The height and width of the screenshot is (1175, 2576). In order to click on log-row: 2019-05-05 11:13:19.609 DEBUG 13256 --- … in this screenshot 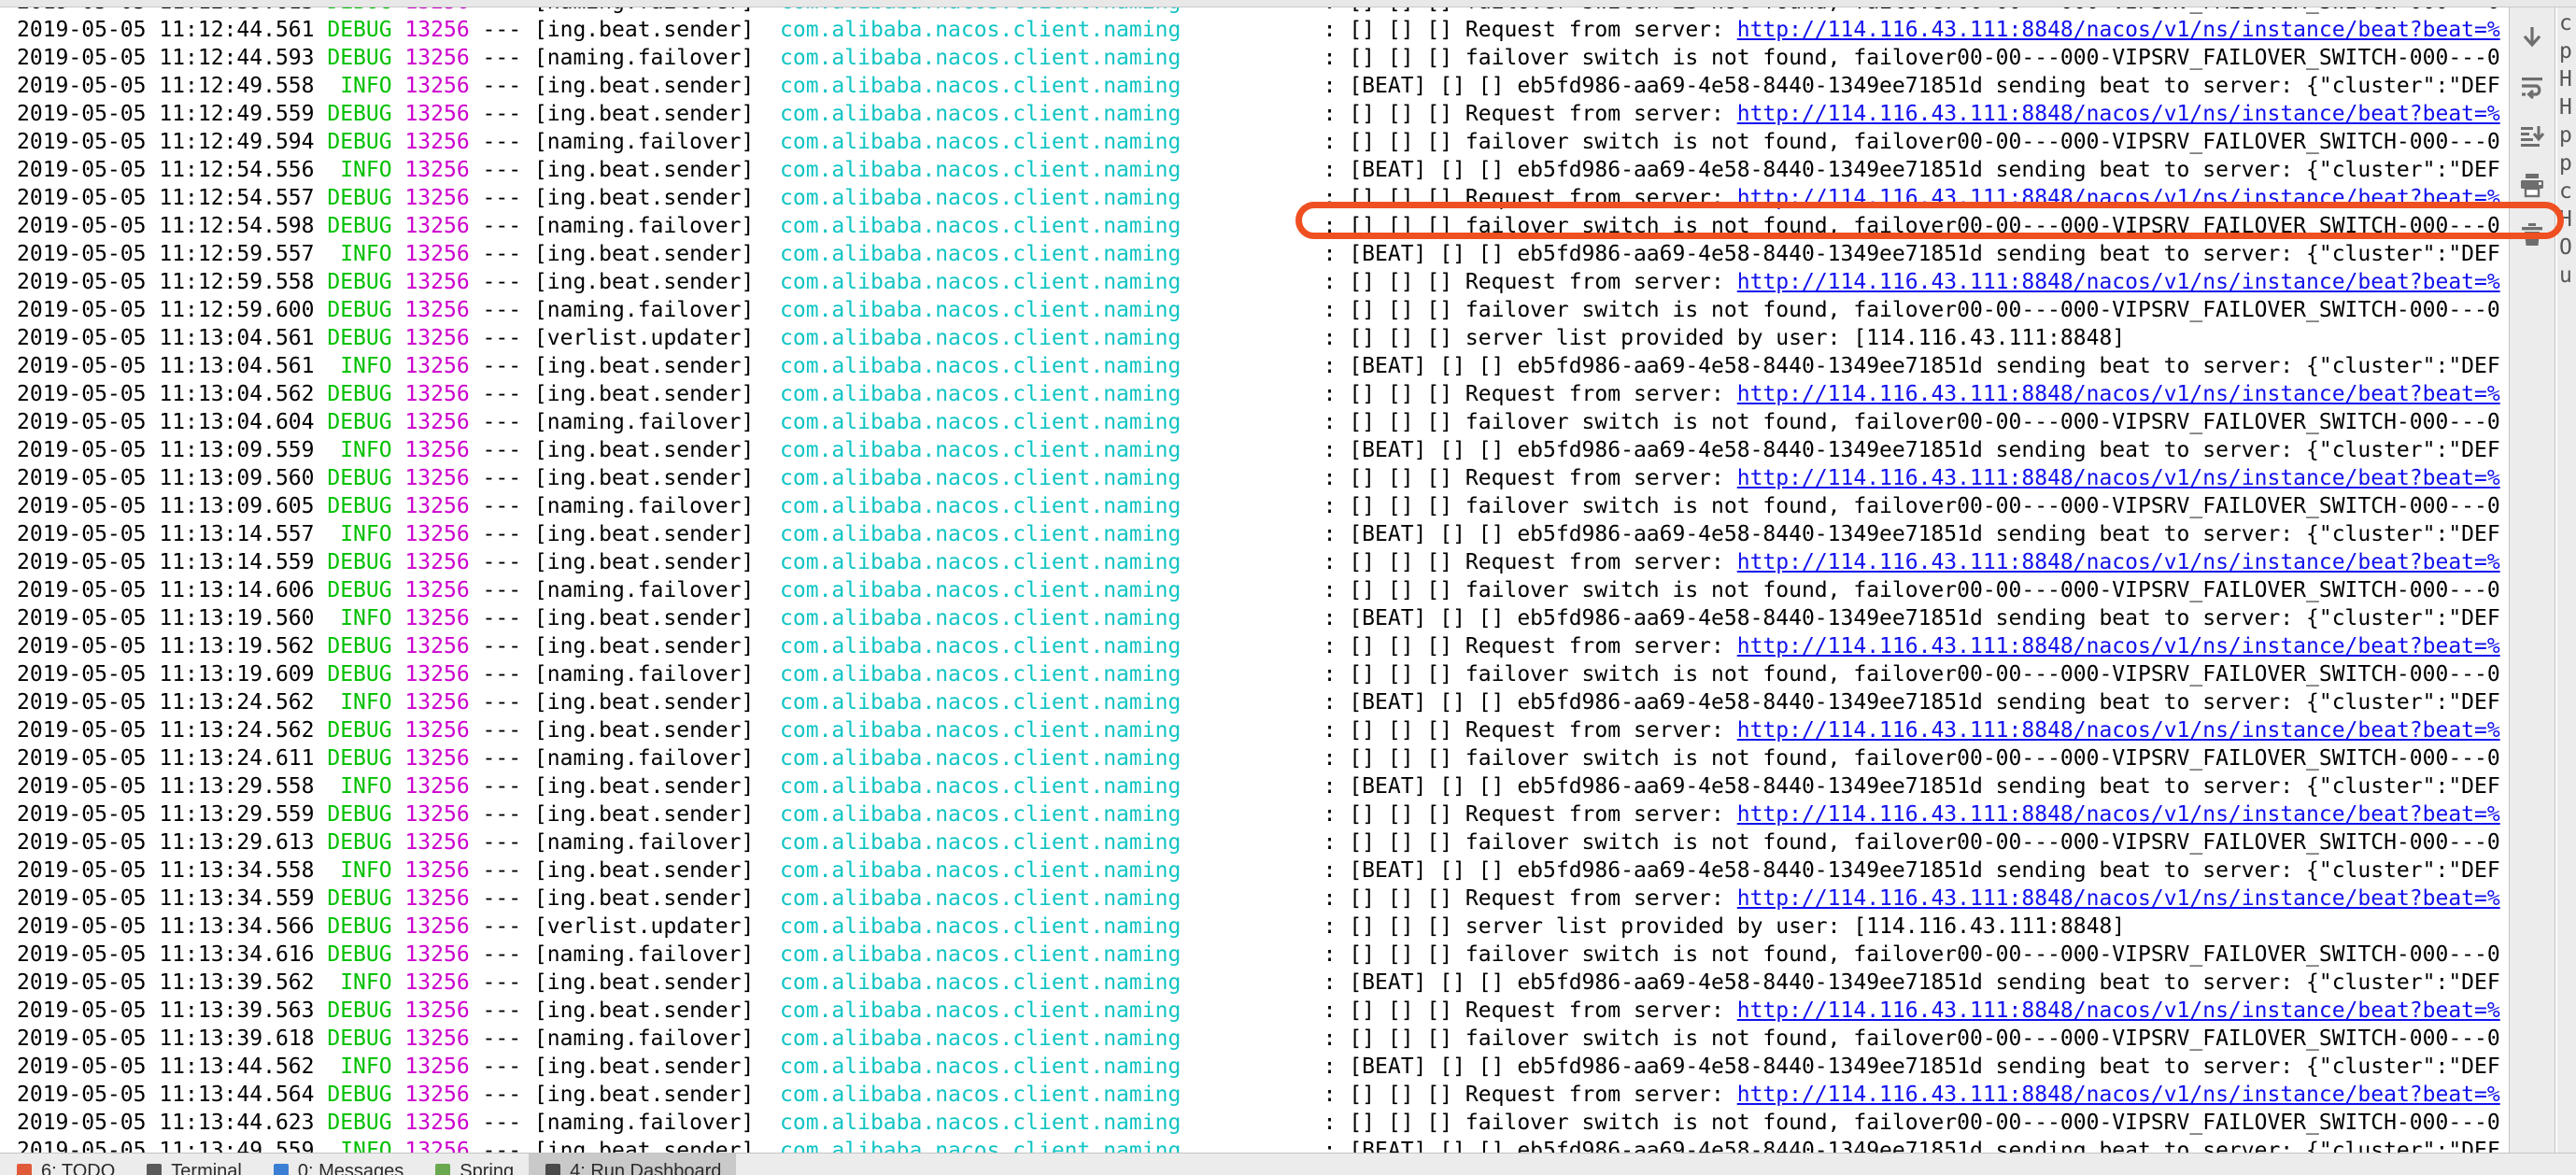, I will do `click(1263, 674)`.